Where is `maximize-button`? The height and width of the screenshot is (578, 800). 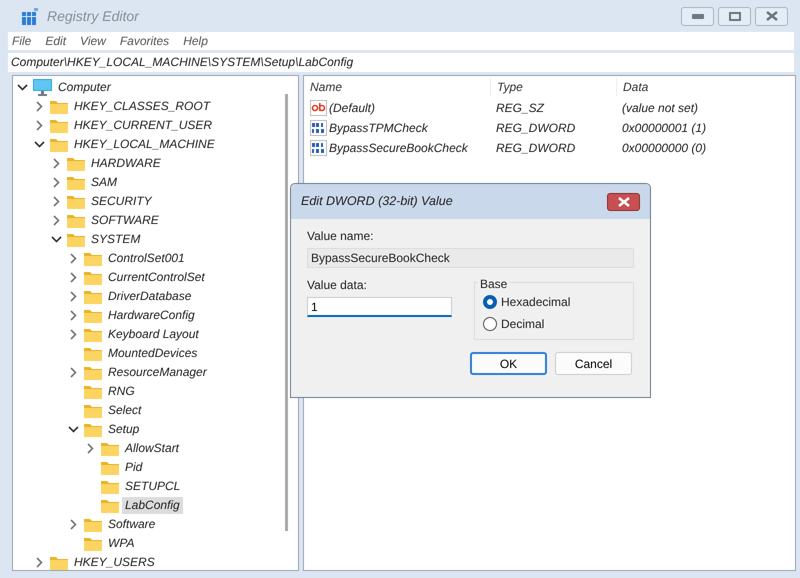
maximize-button is located at coordinates (734, 16).